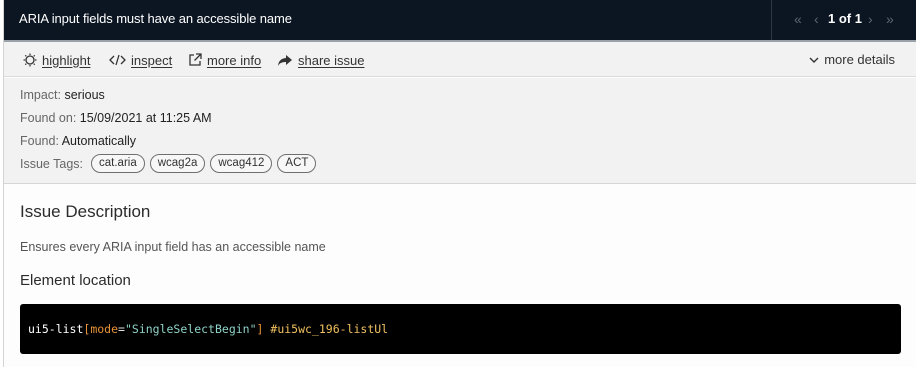 This screenshot has width=916, height=367. Describe the element at coordinates (84, 95) in the screenshot. I see `impact-value: serious` at that location.